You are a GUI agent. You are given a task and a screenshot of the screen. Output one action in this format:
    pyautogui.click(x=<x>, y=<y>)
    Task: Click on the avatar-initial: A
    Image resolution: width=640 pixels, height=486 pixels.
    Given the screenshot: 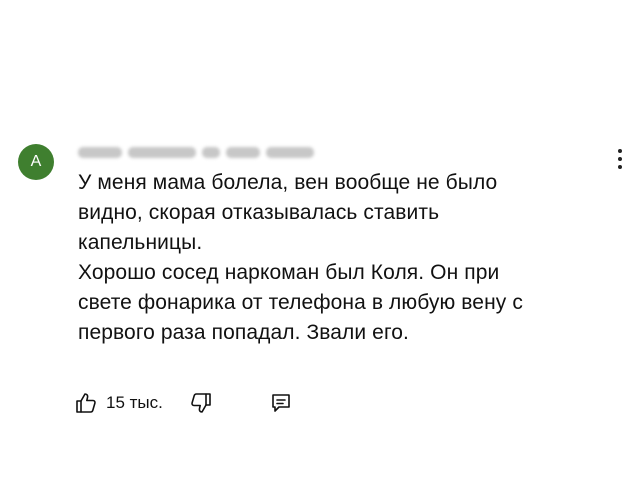 What is the action you would take?
    pyautogui.click(x=36, y=161)
    